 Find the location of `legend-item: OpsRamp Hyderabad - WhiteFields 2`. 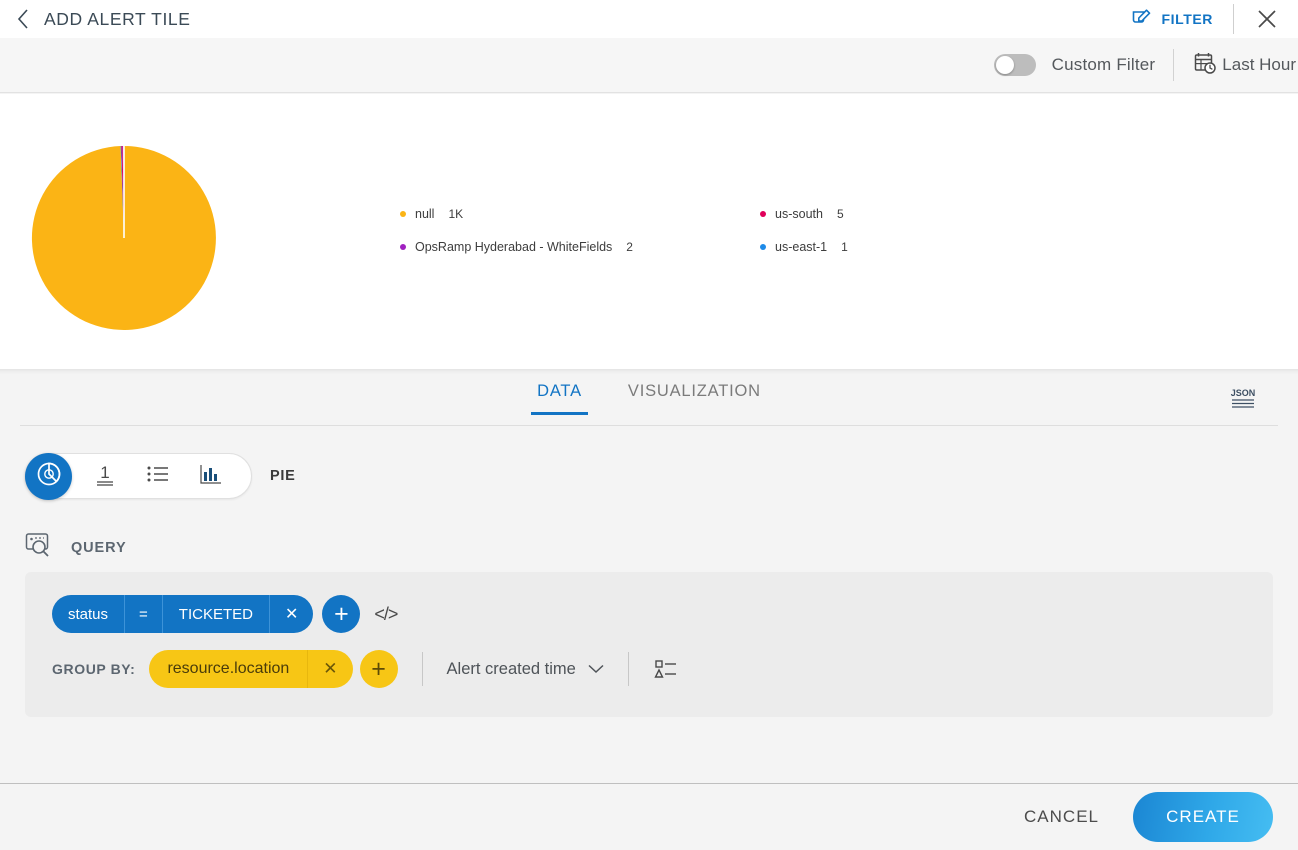

legend-item: OpsRamp Hyderabad - WhiteFields 2 is located at coordinates (580, 247).